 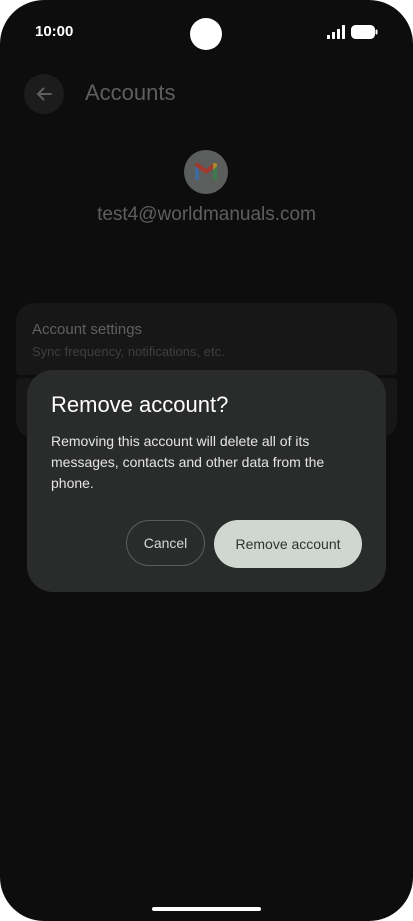 I want to click on status-bar: 10:00, so click(x=206, y=32).